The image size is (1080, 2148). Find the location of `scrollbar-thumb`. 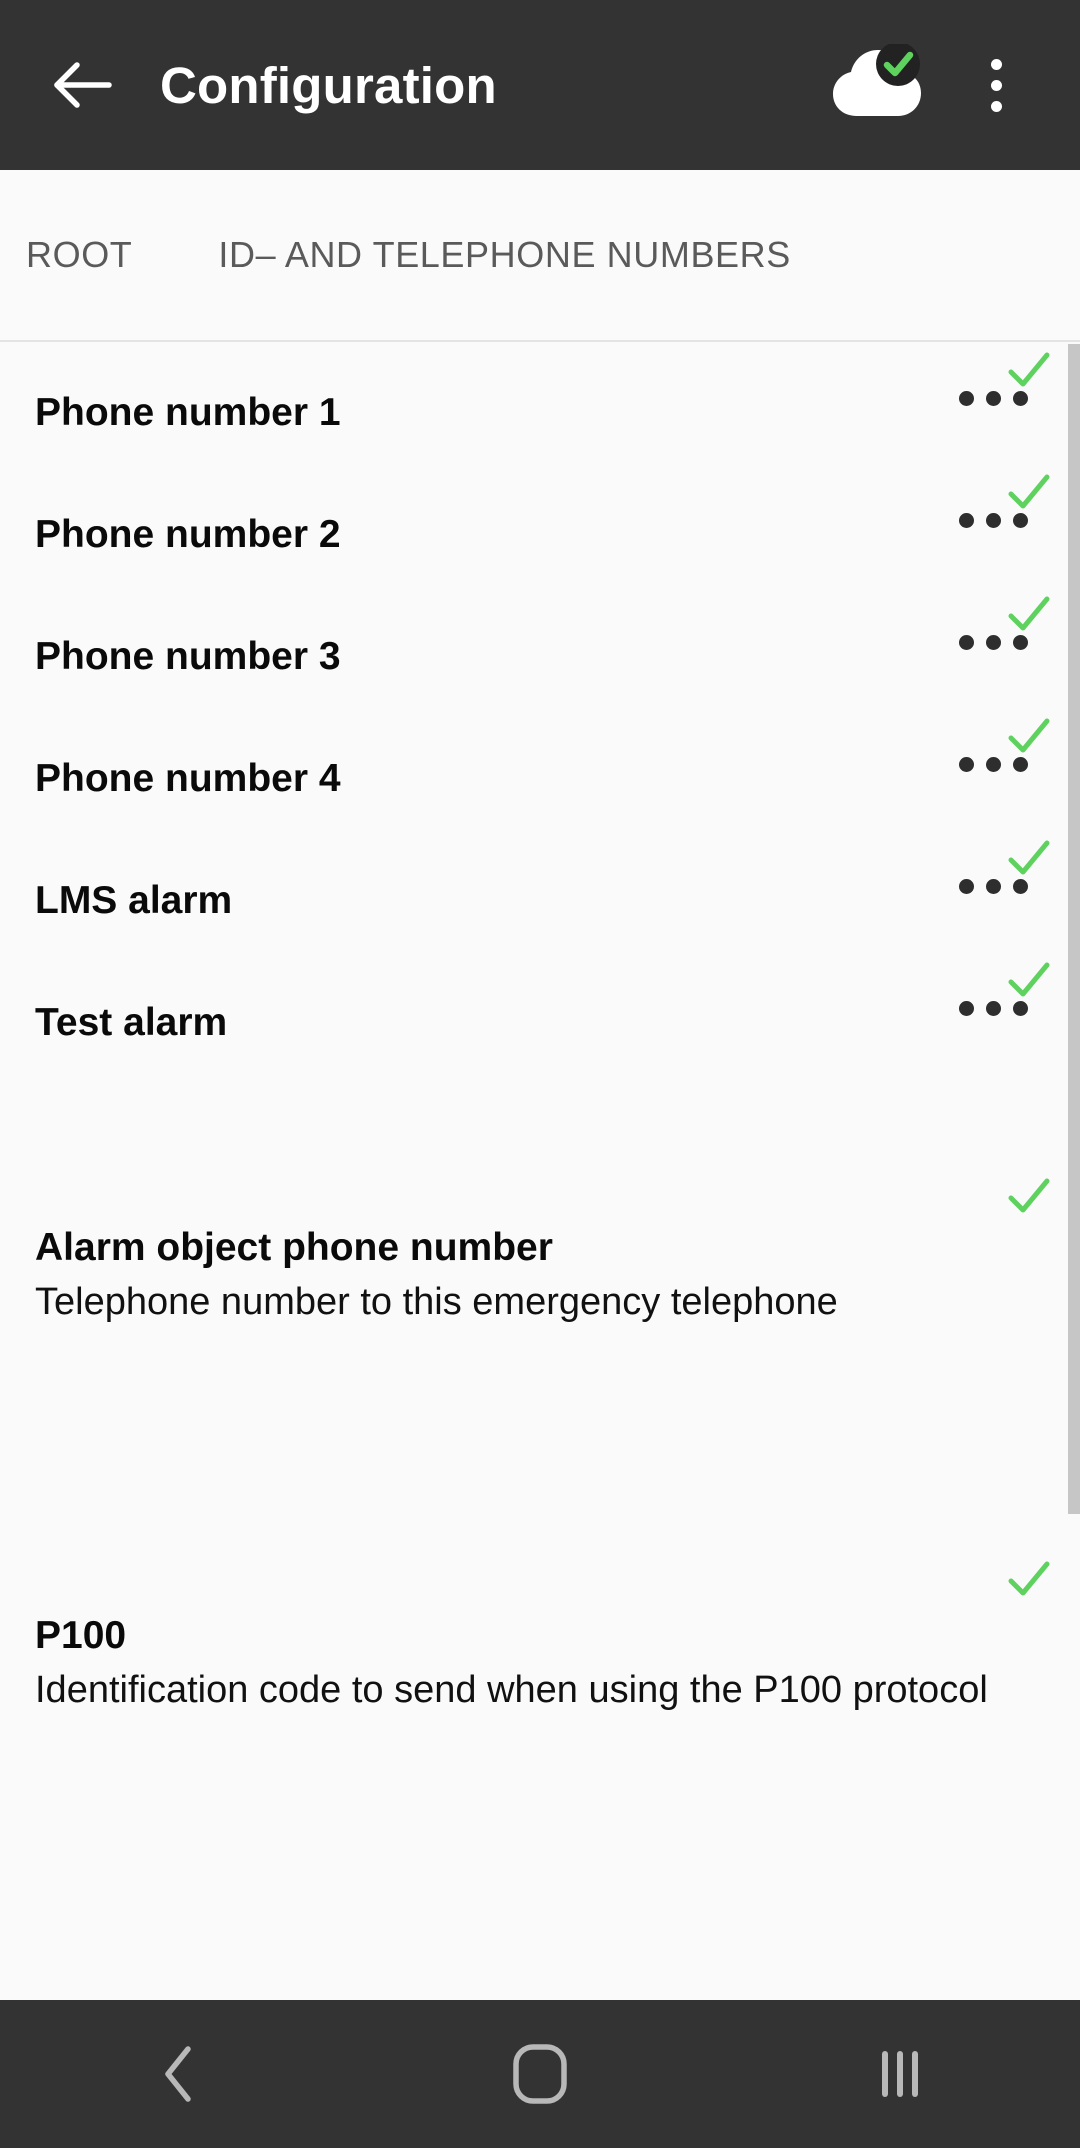

scrollbar-thumb is located at coordinates (1074, 929).